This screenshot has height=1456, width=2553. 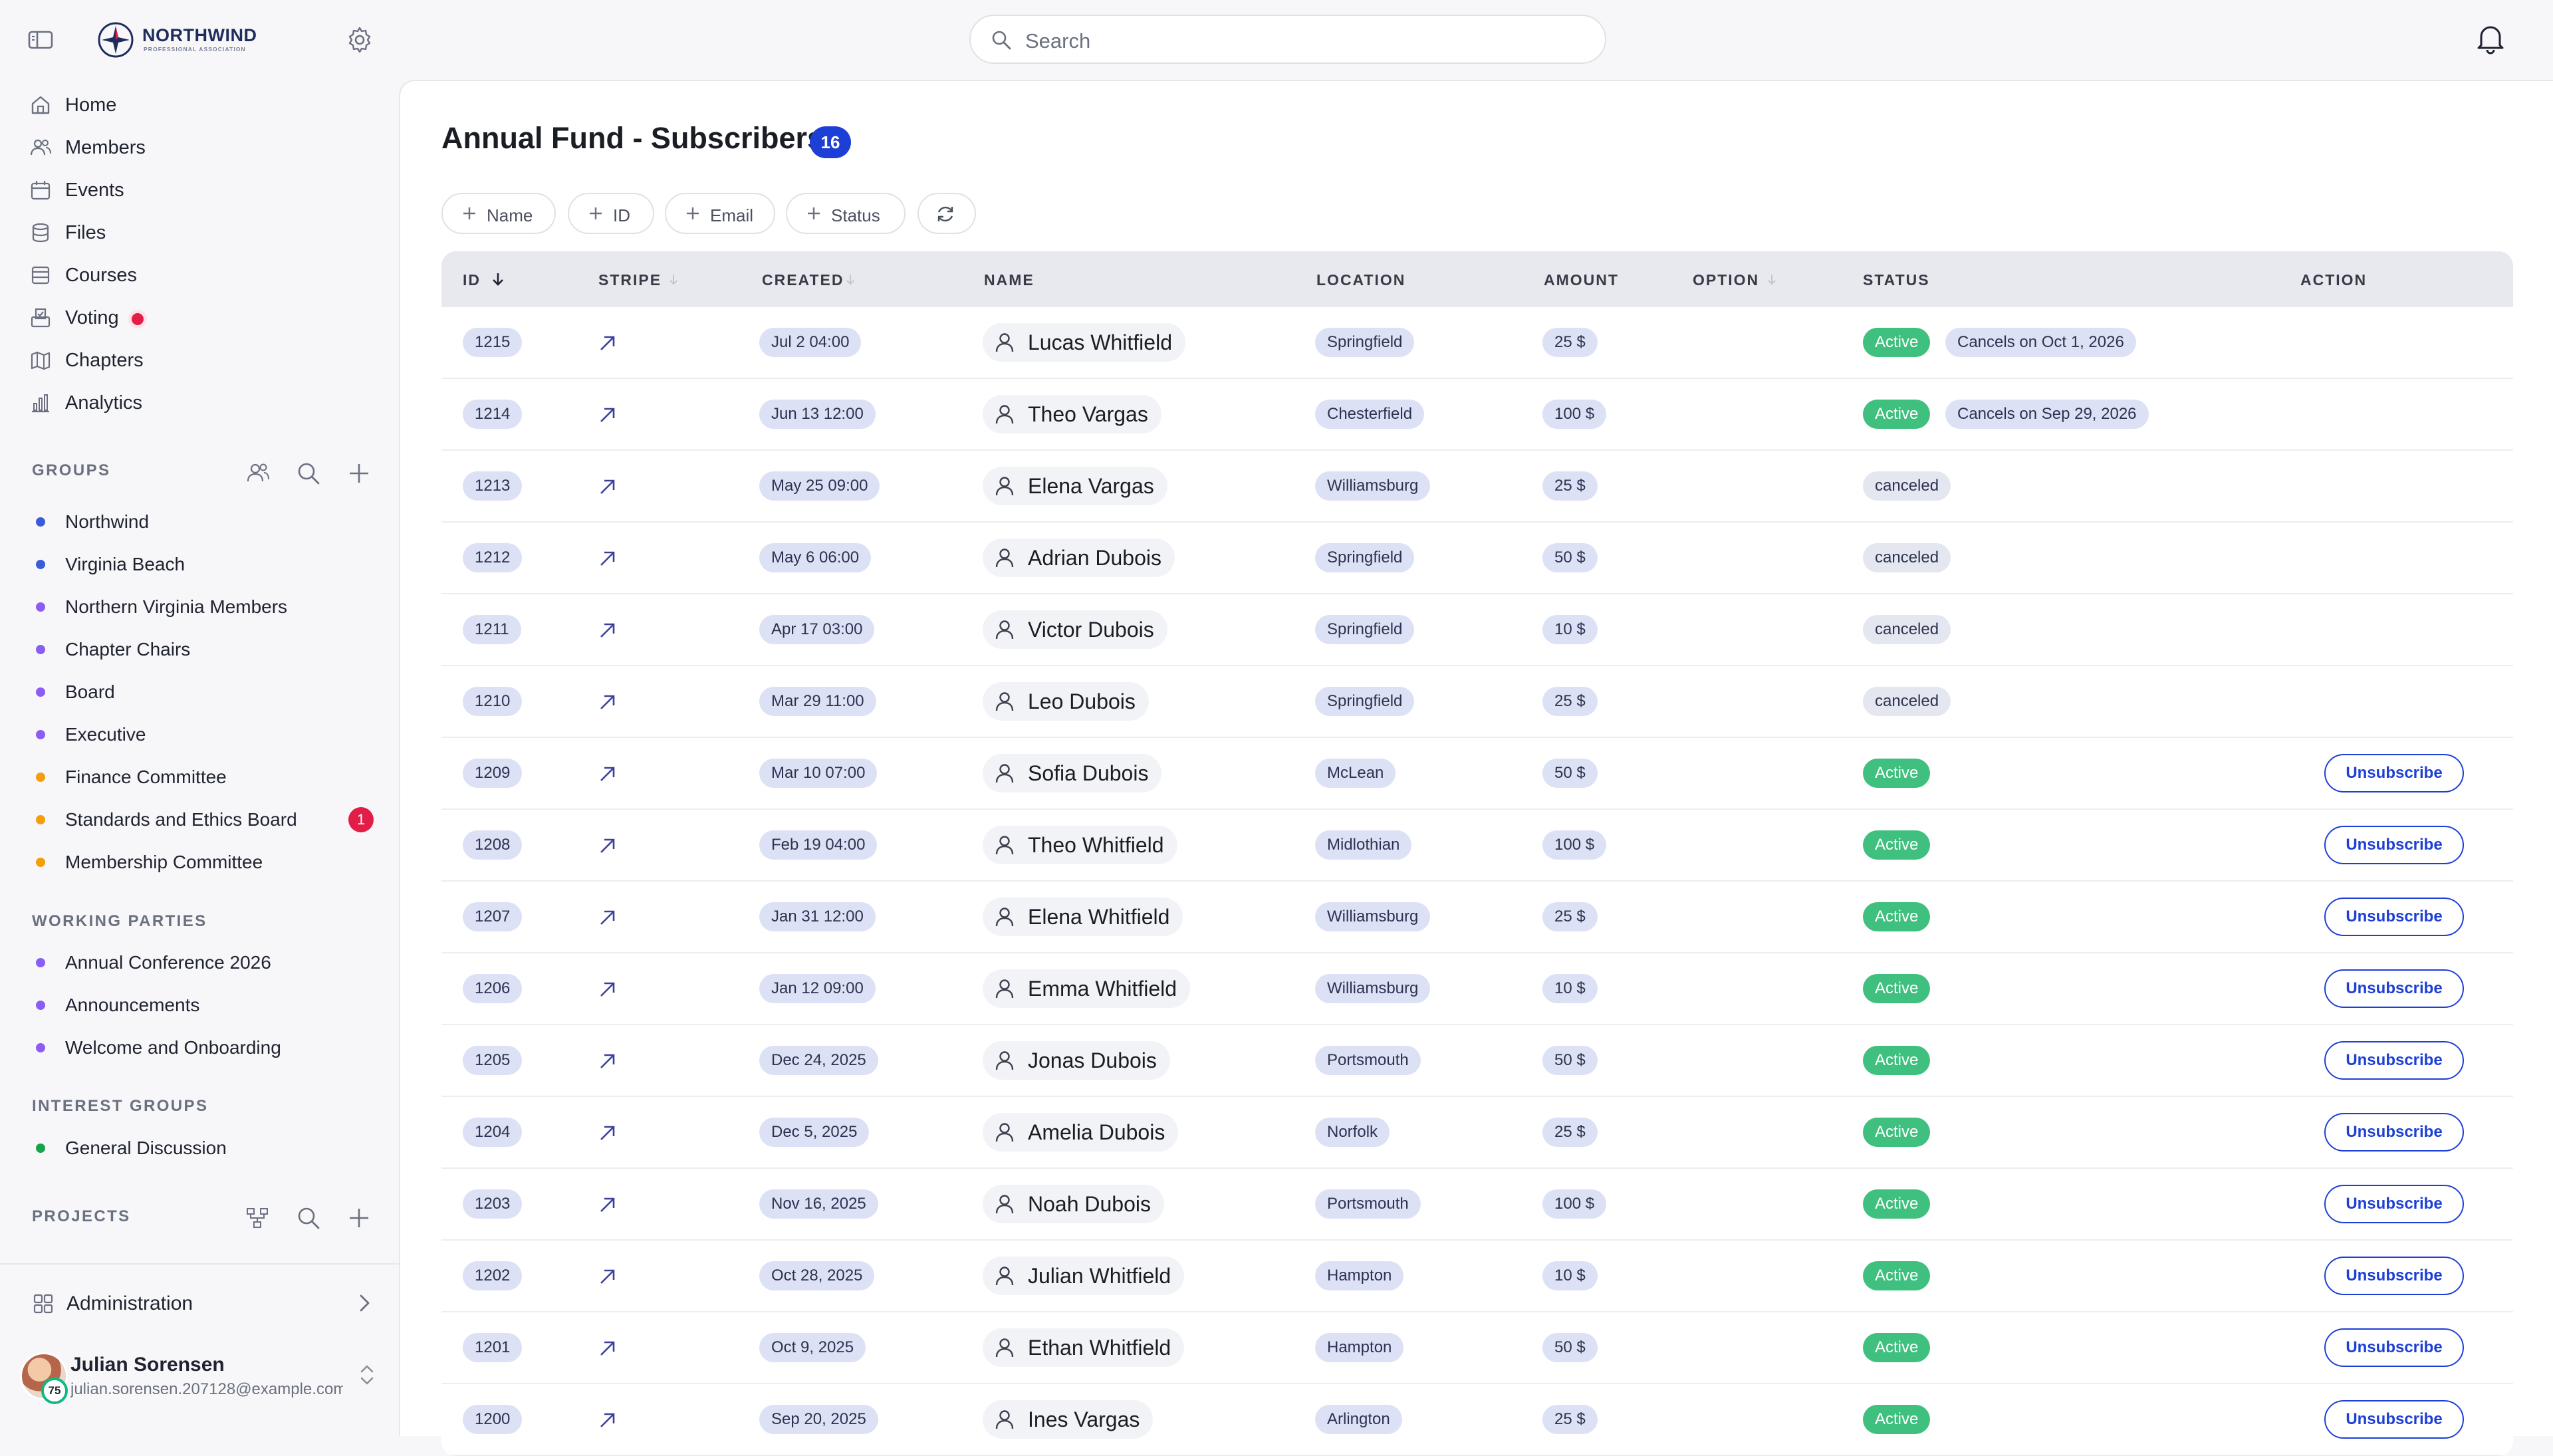 I want to click on refresh-button, so click(x=946, y=213).